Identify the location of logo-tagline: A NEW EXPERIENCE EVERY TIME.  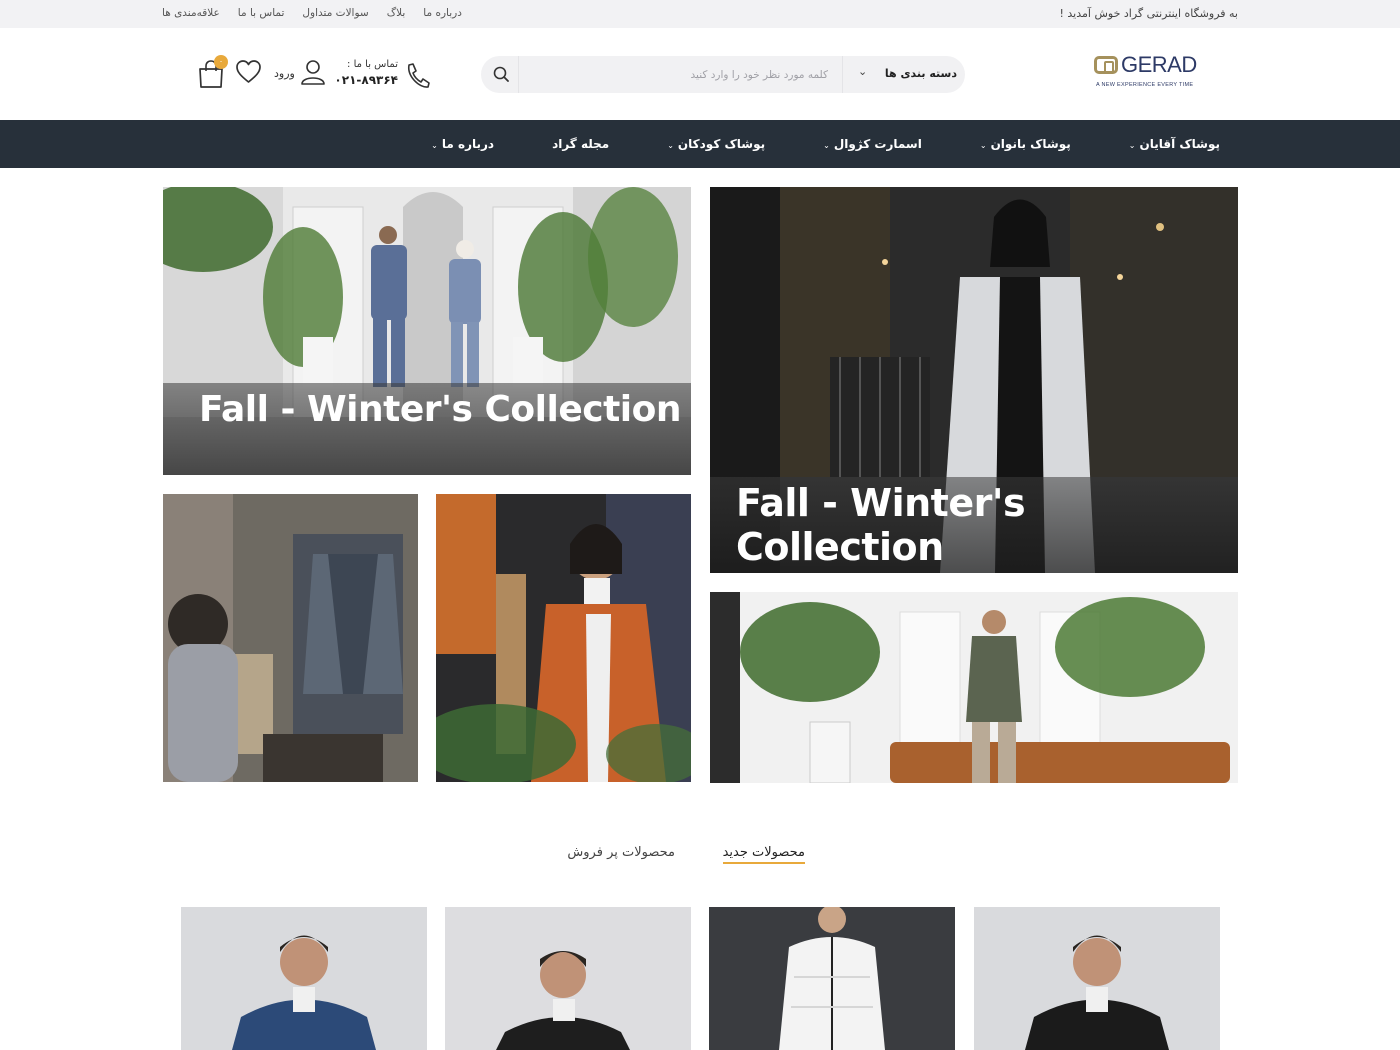
(1145, 85).